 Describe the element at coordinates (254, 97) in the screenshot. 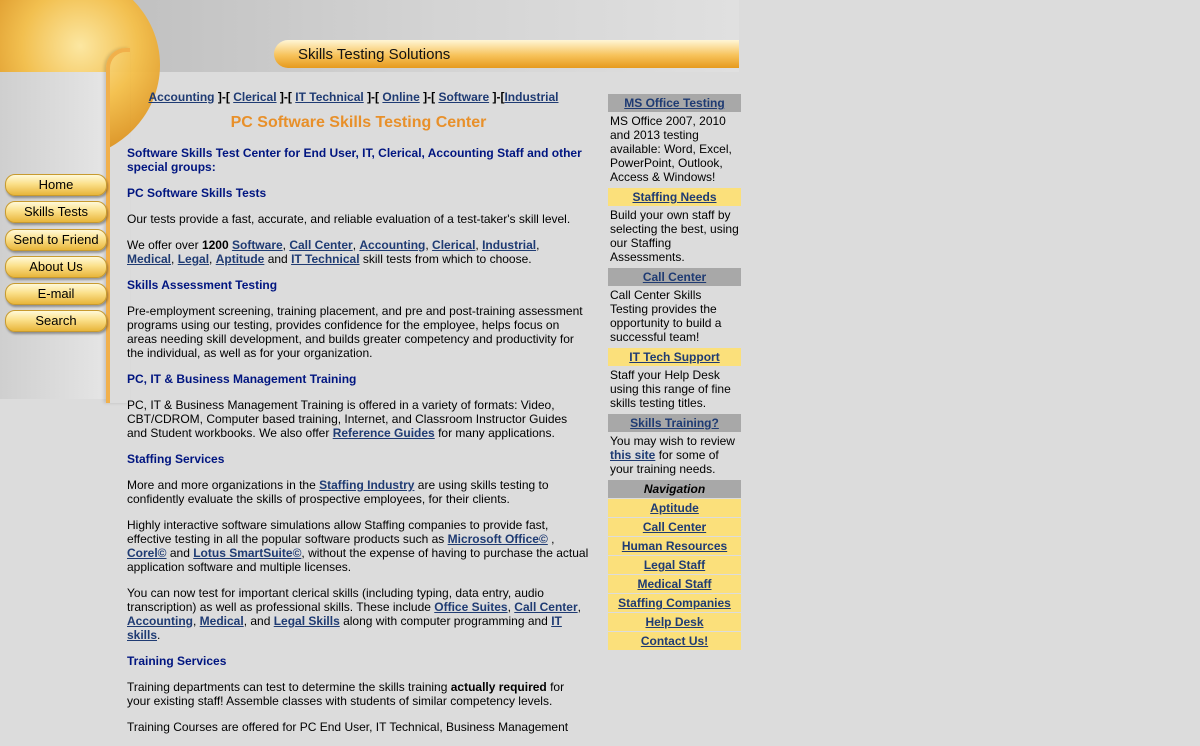

I see `topnav-clerical-link: Clerical` at that location.